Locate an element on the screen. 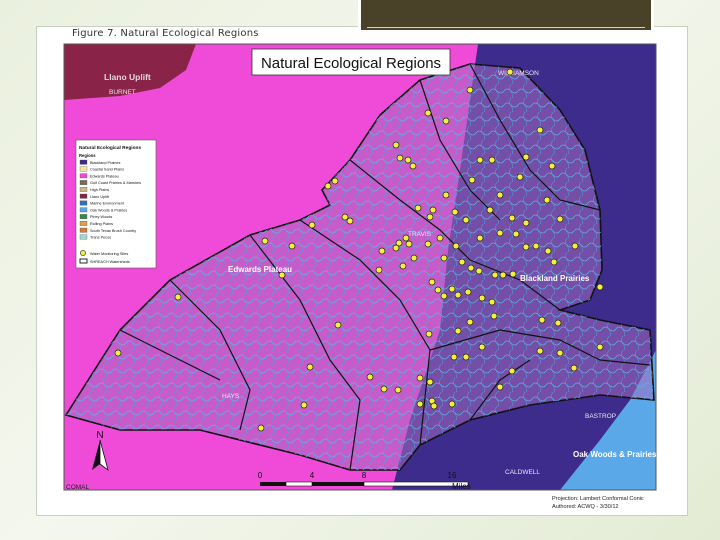  map-title: Natural Ecological Regions is located at coordinates (351, 63).